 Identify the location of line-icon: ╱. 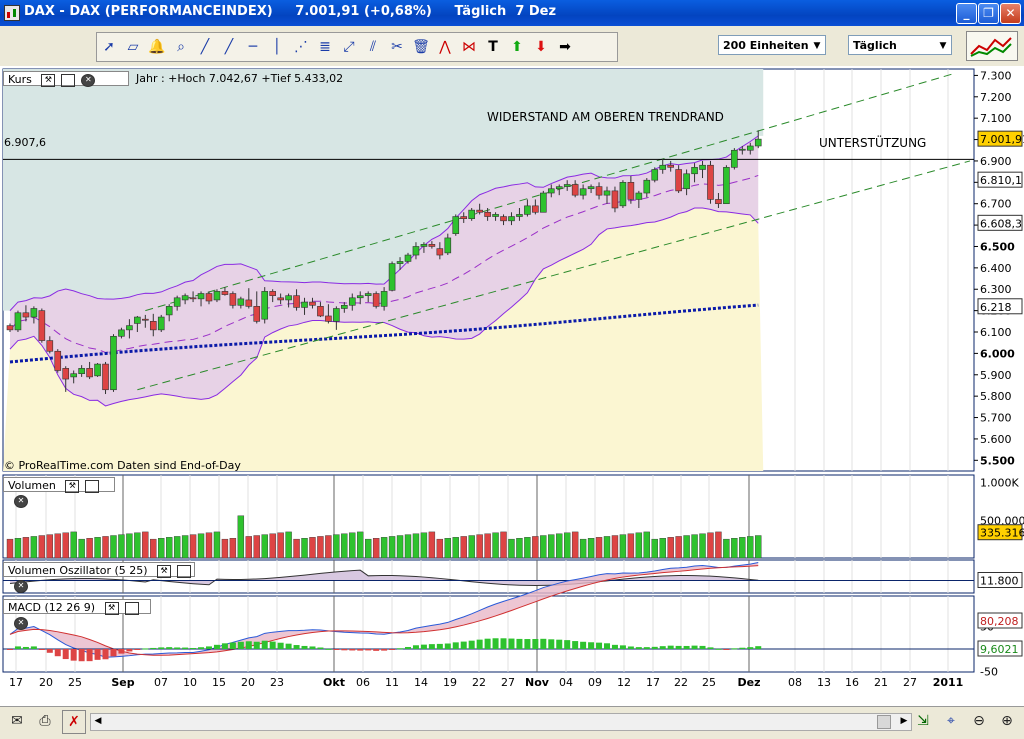
(205, 47).